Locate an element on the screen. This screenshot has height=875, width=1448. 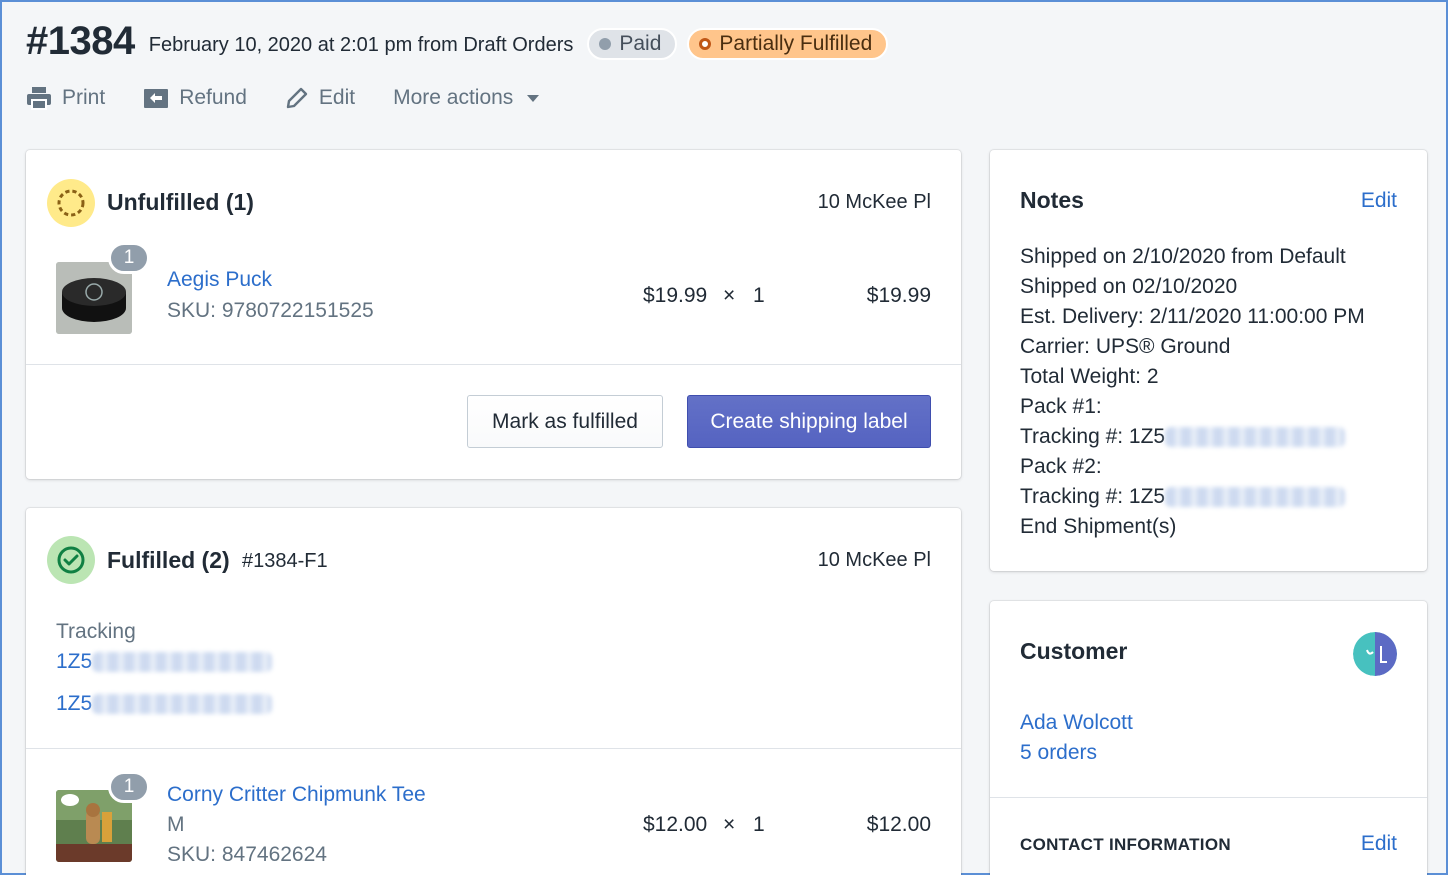
notes-line: Shipped on 2/10/2020 from Default is located at coordinates (1183, 256).